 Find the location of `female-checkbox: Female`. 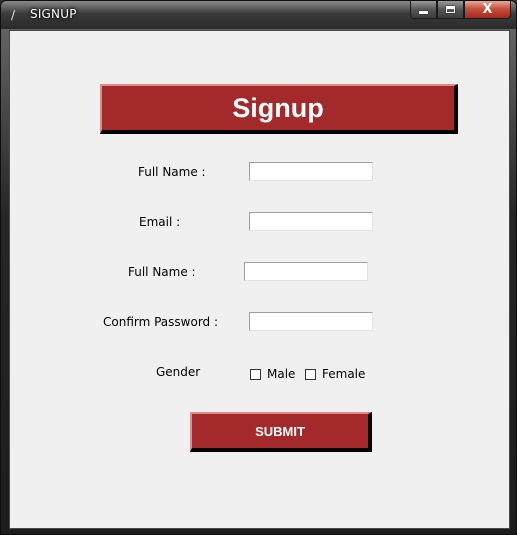

female-checkbox: Female is located at coordinates (335, 374).